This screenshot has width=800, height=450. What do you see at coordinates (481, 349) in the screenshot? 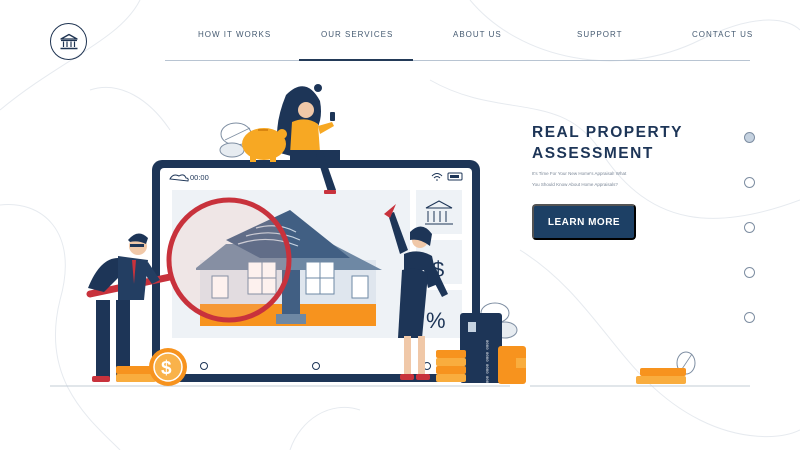
I see `credit-card-icon: 0000 0000 0000 0000` at bounding box center [481, 349].